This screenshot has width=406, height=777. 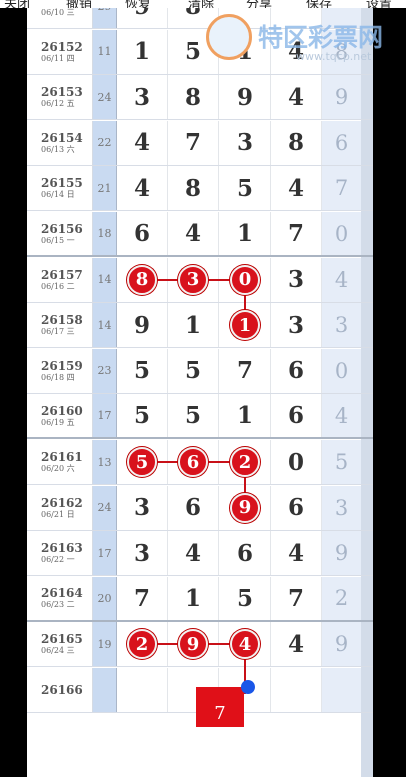 I want to click on period-cell: 2615106/10 三, so click(x=60, y=18).